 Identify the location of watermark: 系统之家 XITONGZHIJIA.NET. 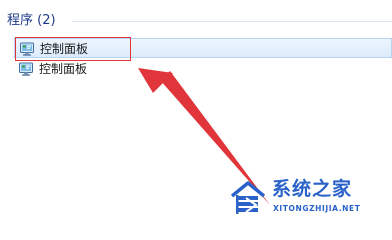
(308, 199).